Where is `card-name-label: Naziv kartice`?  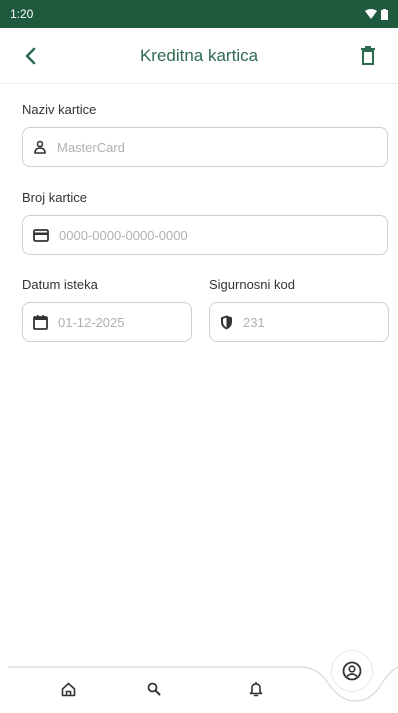 card-name-label: Naziv kartice is located at coordinates (59, 109).